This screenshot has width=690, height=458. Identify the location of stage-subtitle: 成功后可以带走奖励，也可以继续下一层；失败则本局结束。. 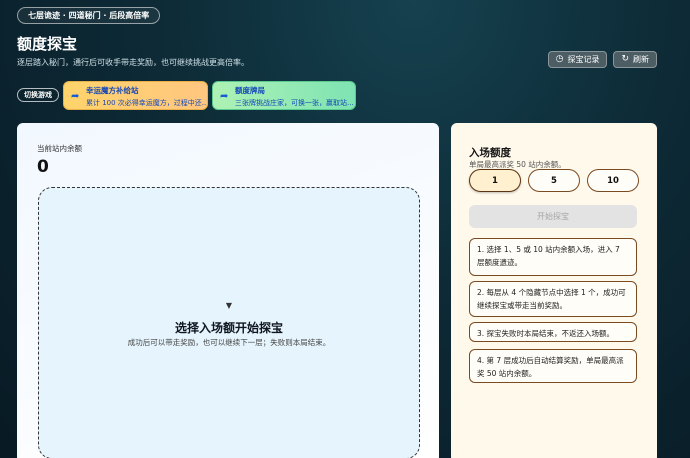
(229, 342).